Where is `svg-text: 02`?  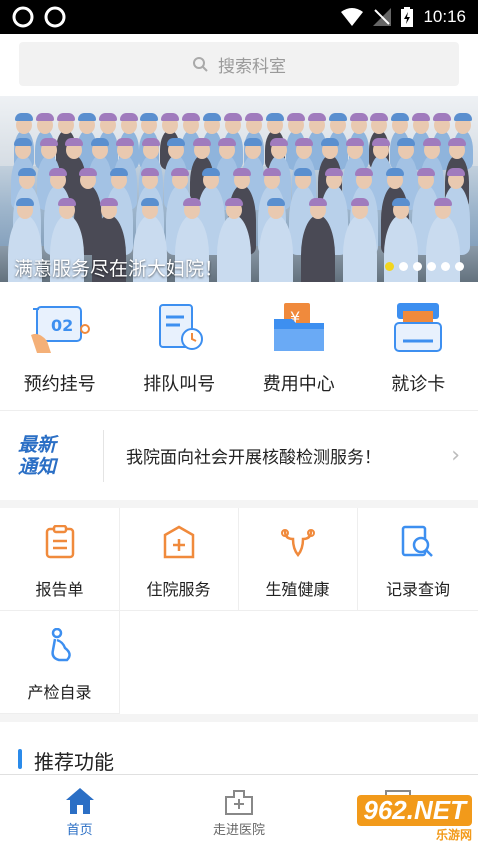
svg-text: 02 is located at coordinates (62, 325).